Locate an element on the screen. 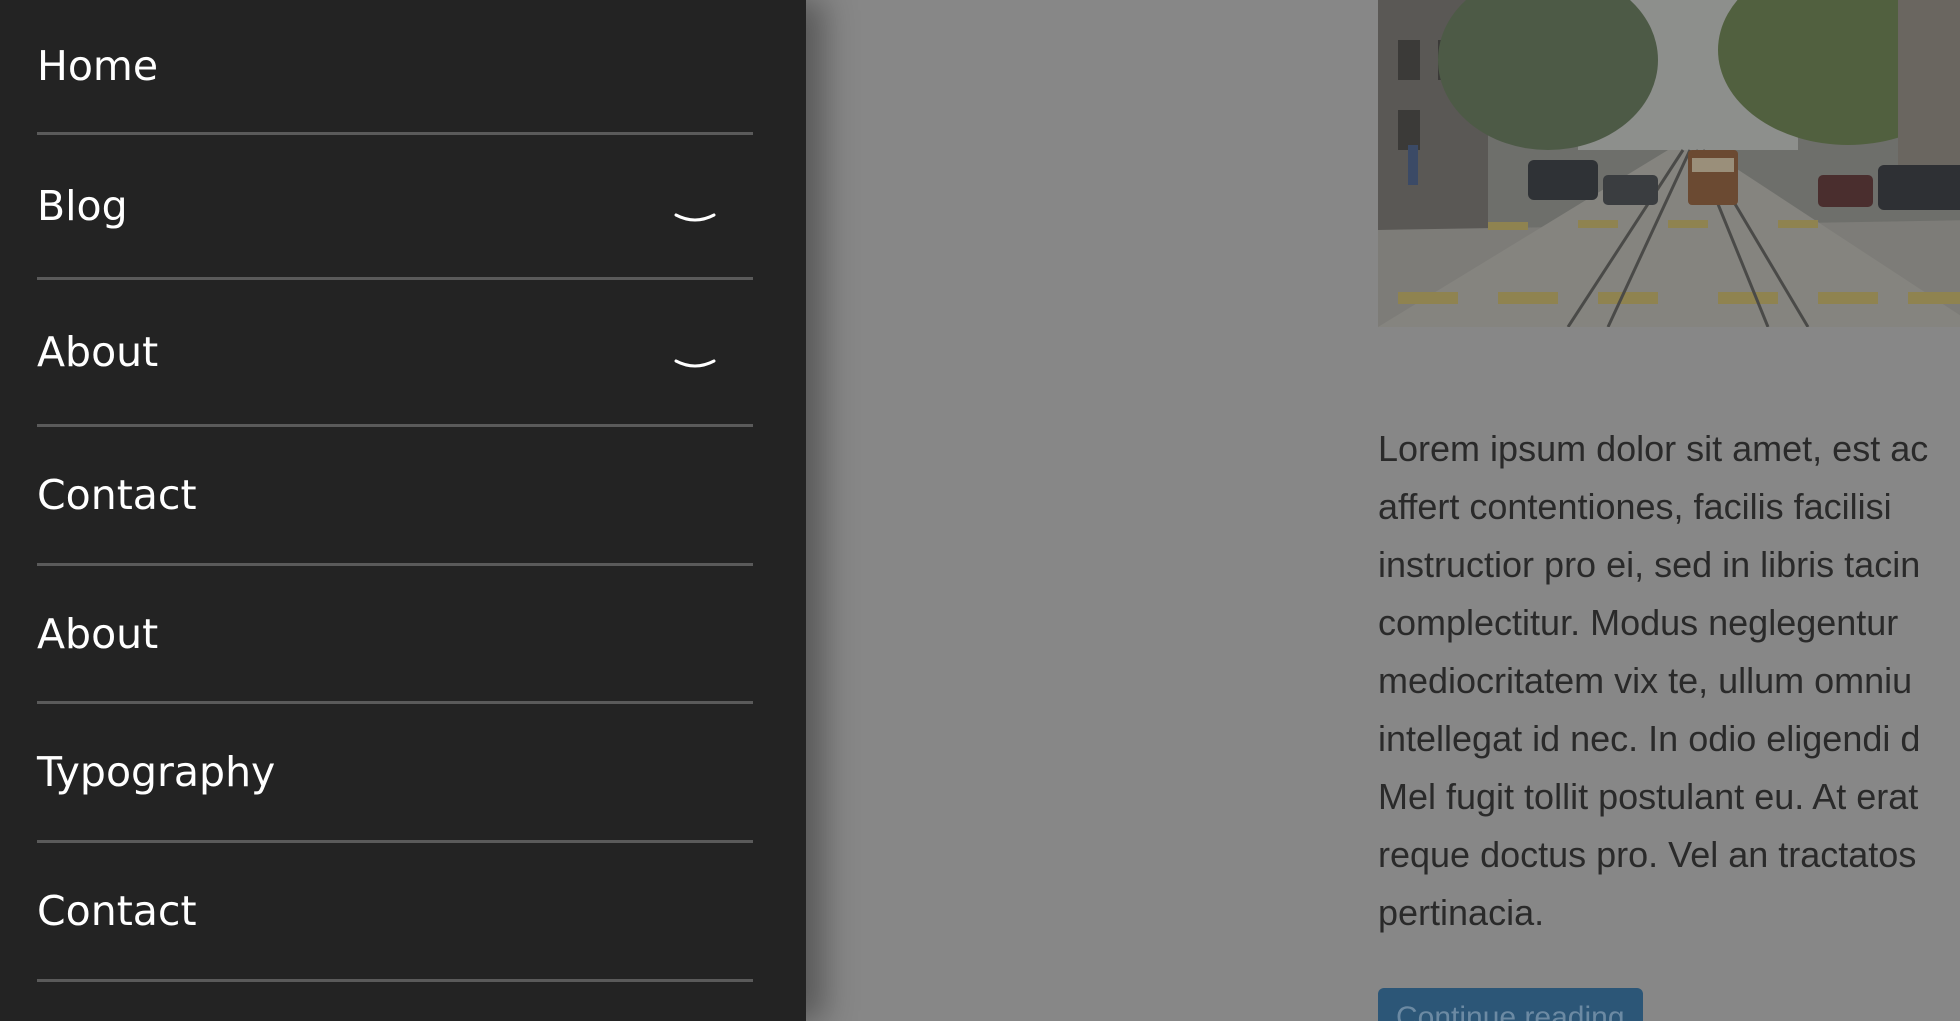  menu-item-contact-secondary: Contact is located at coordinates (395, 912).